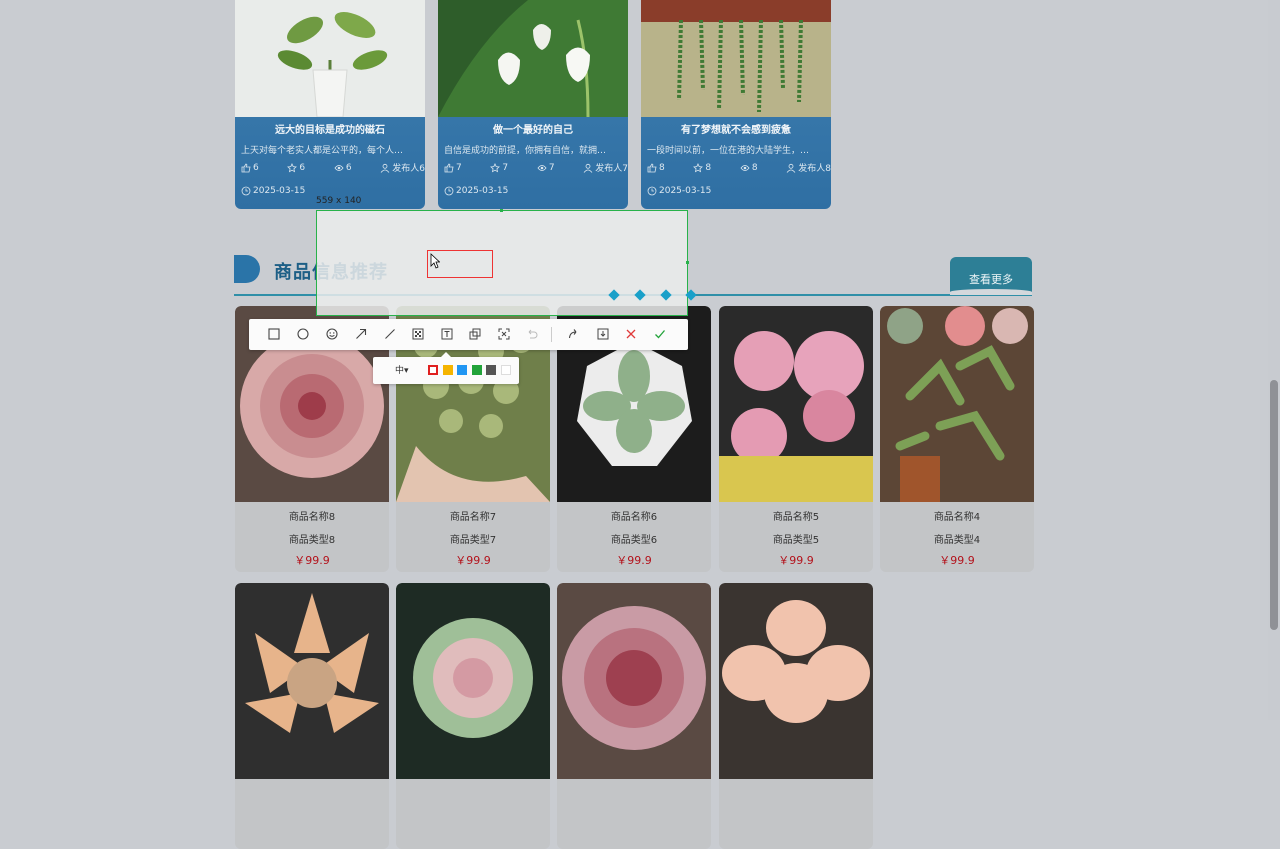 The image size is (1280, 849). I want to click on screenshot-selection, so click(502, 263).